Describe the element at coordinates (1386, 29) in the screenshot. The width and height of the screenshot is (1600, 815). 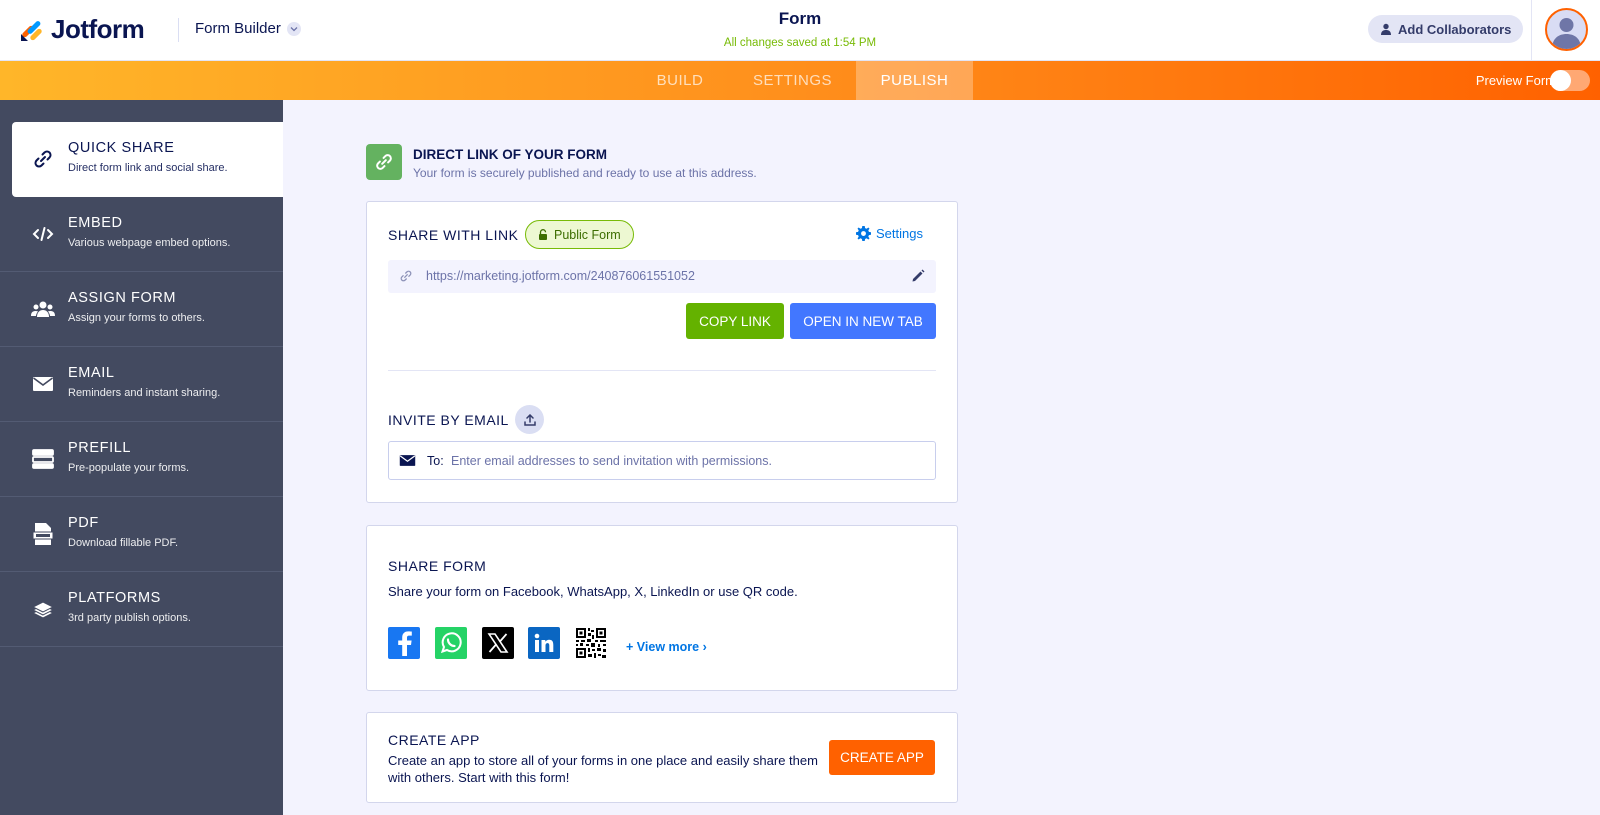
I see `user-icon` at that location.